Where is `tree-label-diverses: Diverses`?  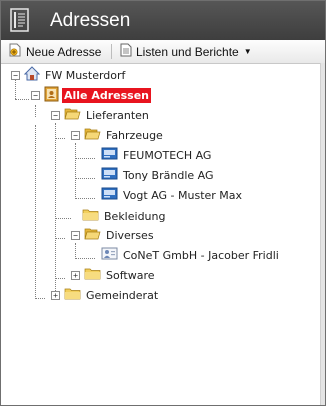
tree-label-diverses: Diverses is located at coordinates (130, 235).